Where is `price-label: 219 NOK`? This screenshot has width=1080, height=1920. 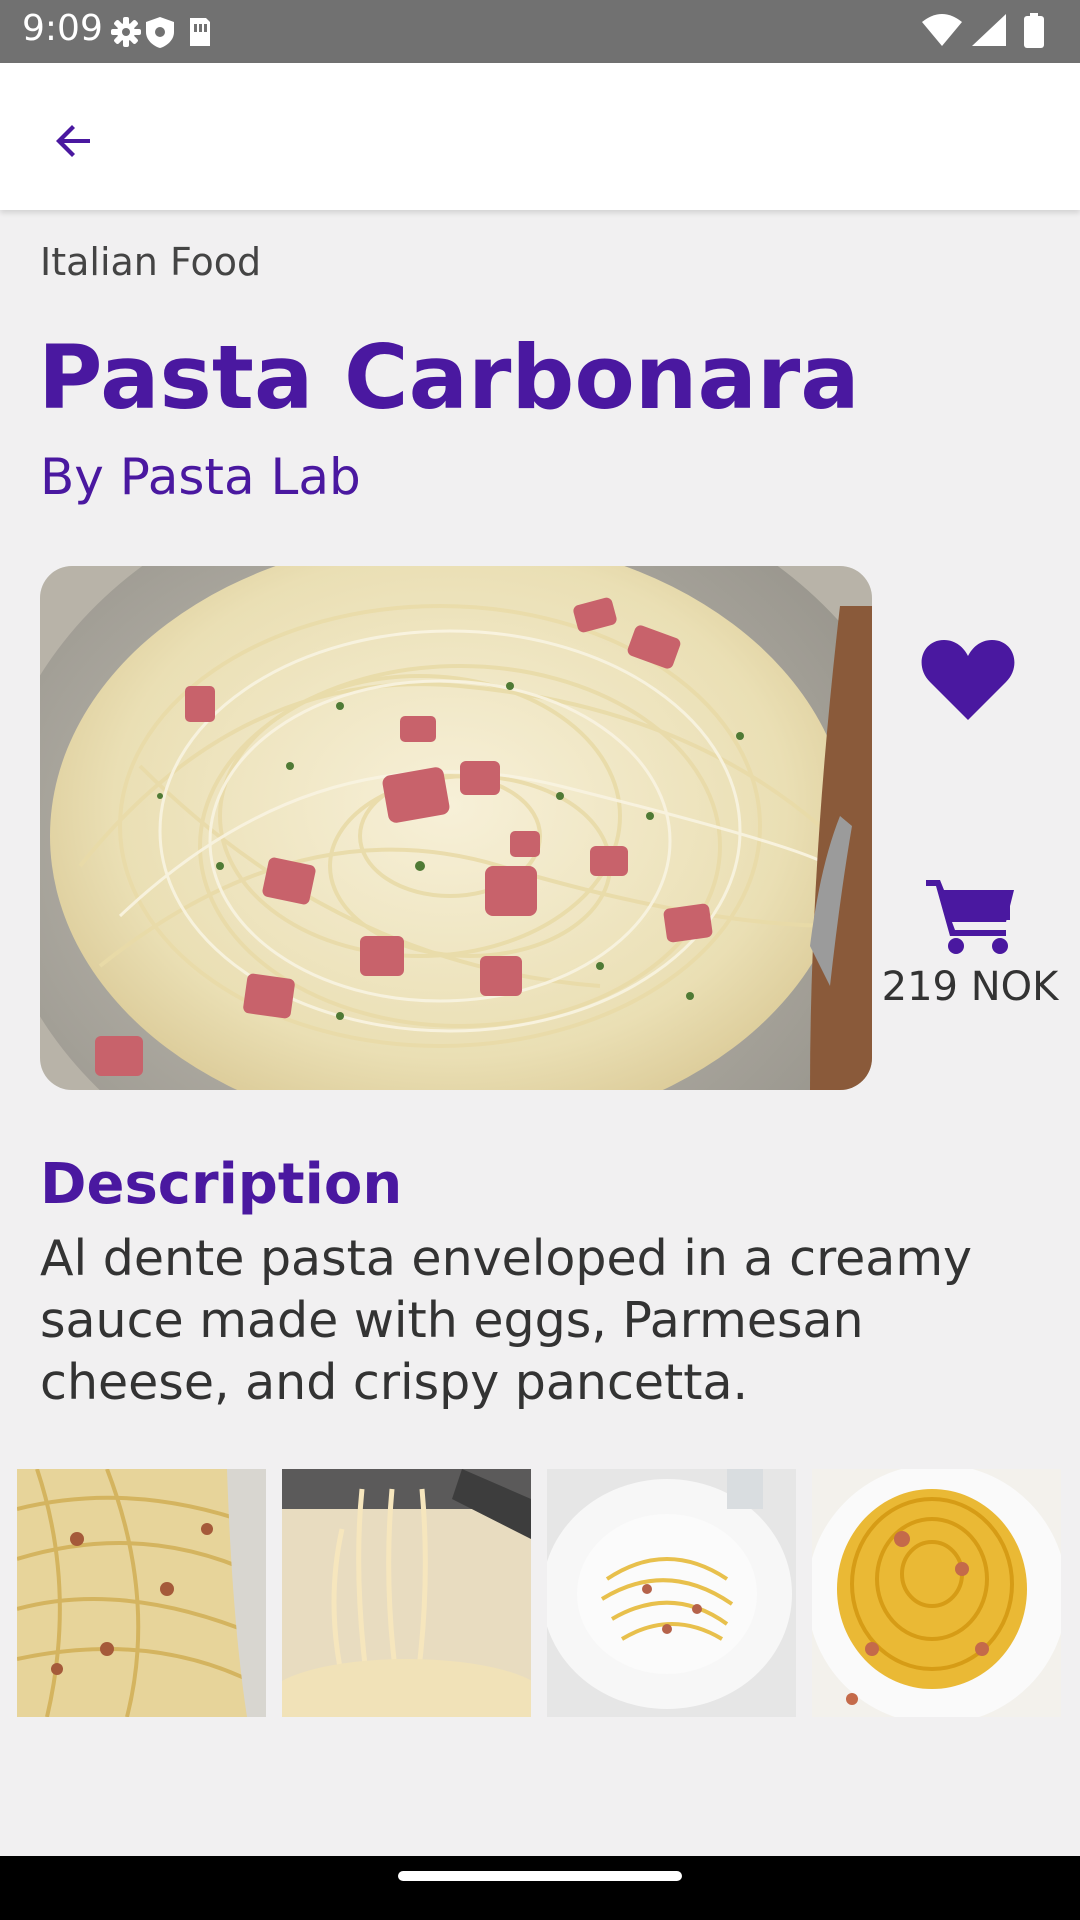 price-label: 219 NOK is located at coordinates (970, 987).